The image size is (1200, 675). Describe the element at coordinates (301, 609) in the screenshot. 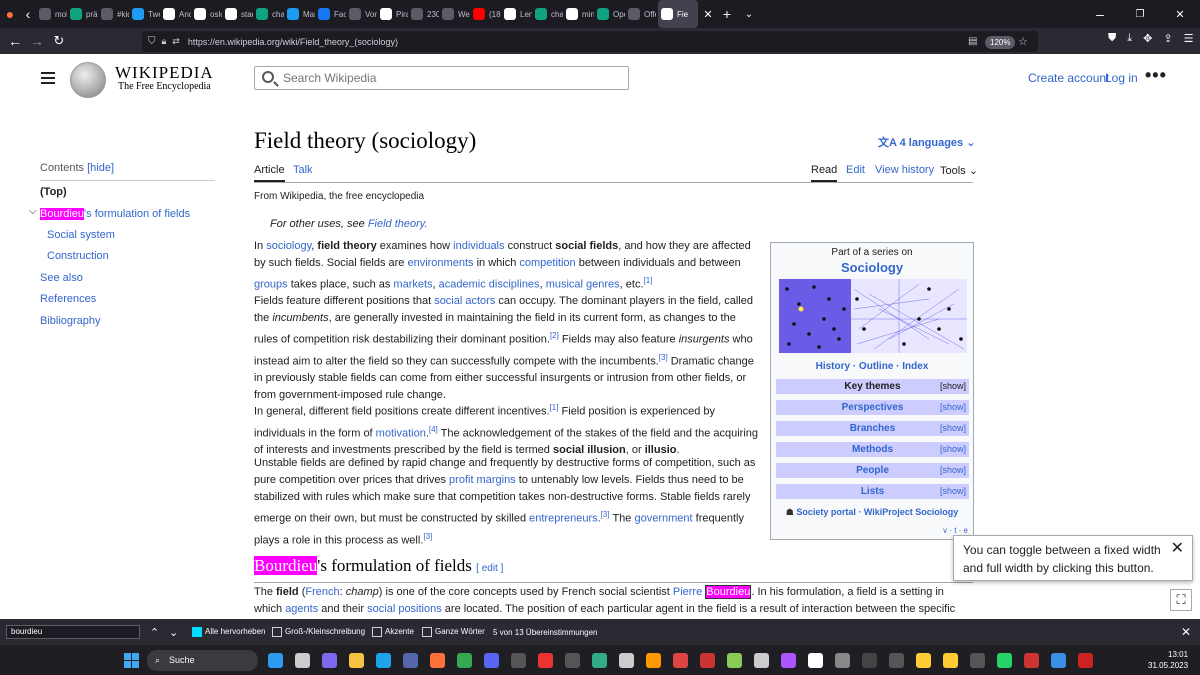

I see `link-agents: agents` at that location.